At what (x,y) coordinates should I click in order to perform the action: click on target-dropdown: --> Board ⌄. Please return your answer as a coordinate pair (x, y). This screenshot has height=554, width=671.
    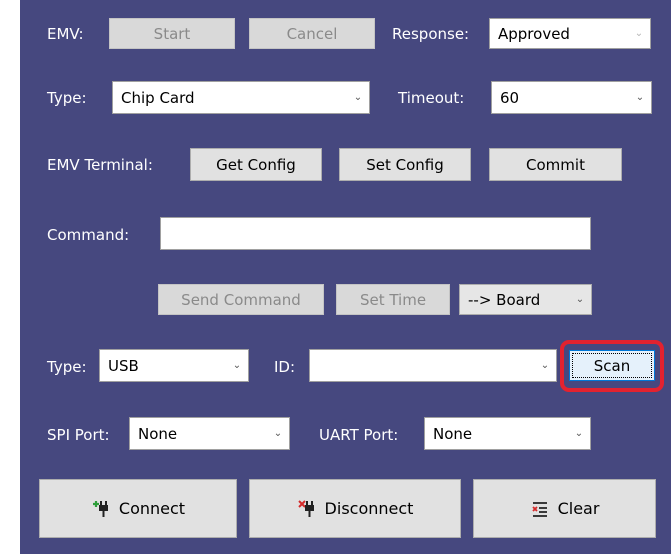
    Looking at the image, I should click on (525, 299).